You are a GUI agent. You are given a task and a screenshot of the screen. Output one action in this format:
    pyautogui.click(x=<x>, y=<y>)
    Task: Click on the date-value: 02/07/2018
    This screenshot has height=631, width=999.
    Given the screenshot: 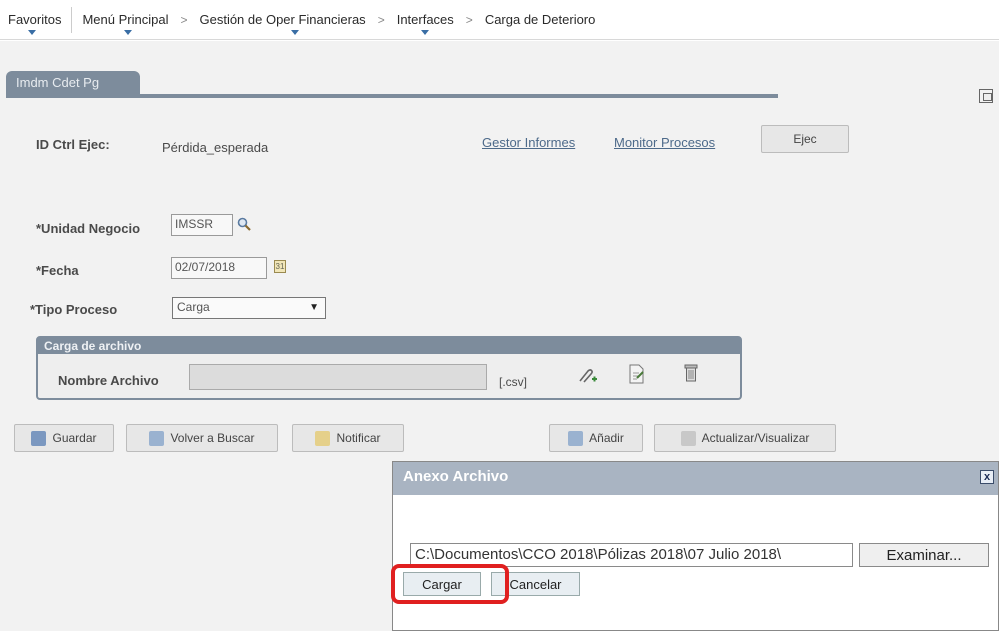 What is the action you would take?
    pyautogui.click(x=205, y=267)
    